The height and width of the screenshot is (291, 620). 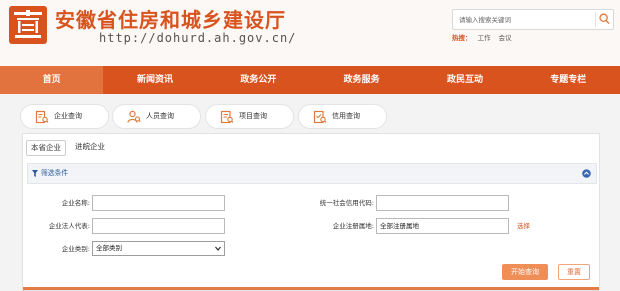 I want to click on person-search-icon, so click(x=134, y=116).